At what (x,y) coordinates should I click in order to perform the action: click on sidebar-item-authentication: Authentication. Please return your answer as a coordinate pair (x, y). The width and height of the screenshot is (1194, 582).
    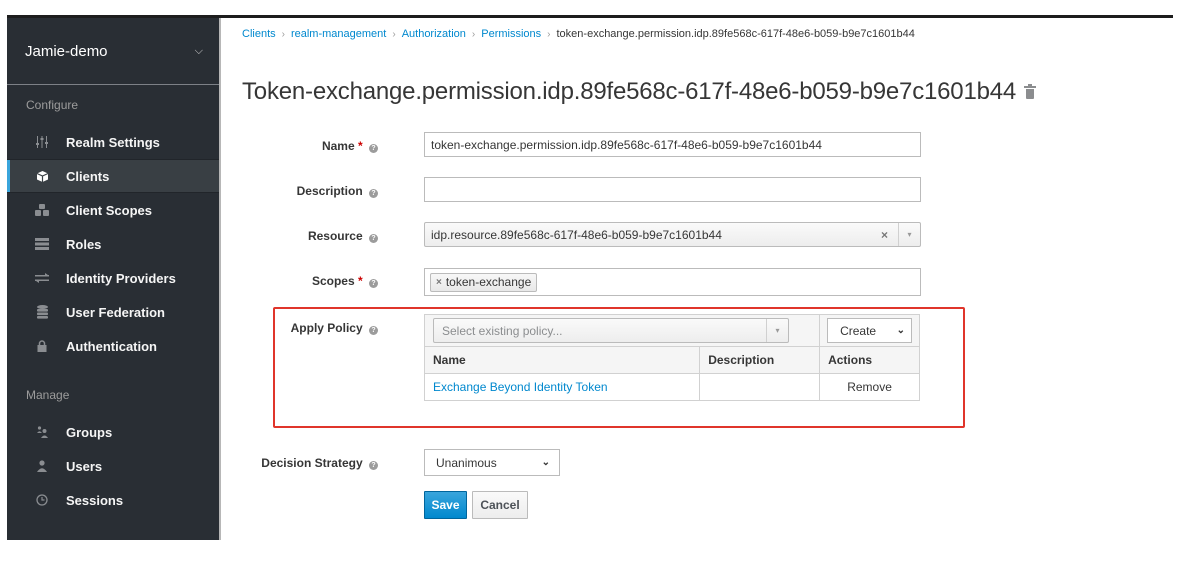
    Looking at the image, I should click on (113, 346).